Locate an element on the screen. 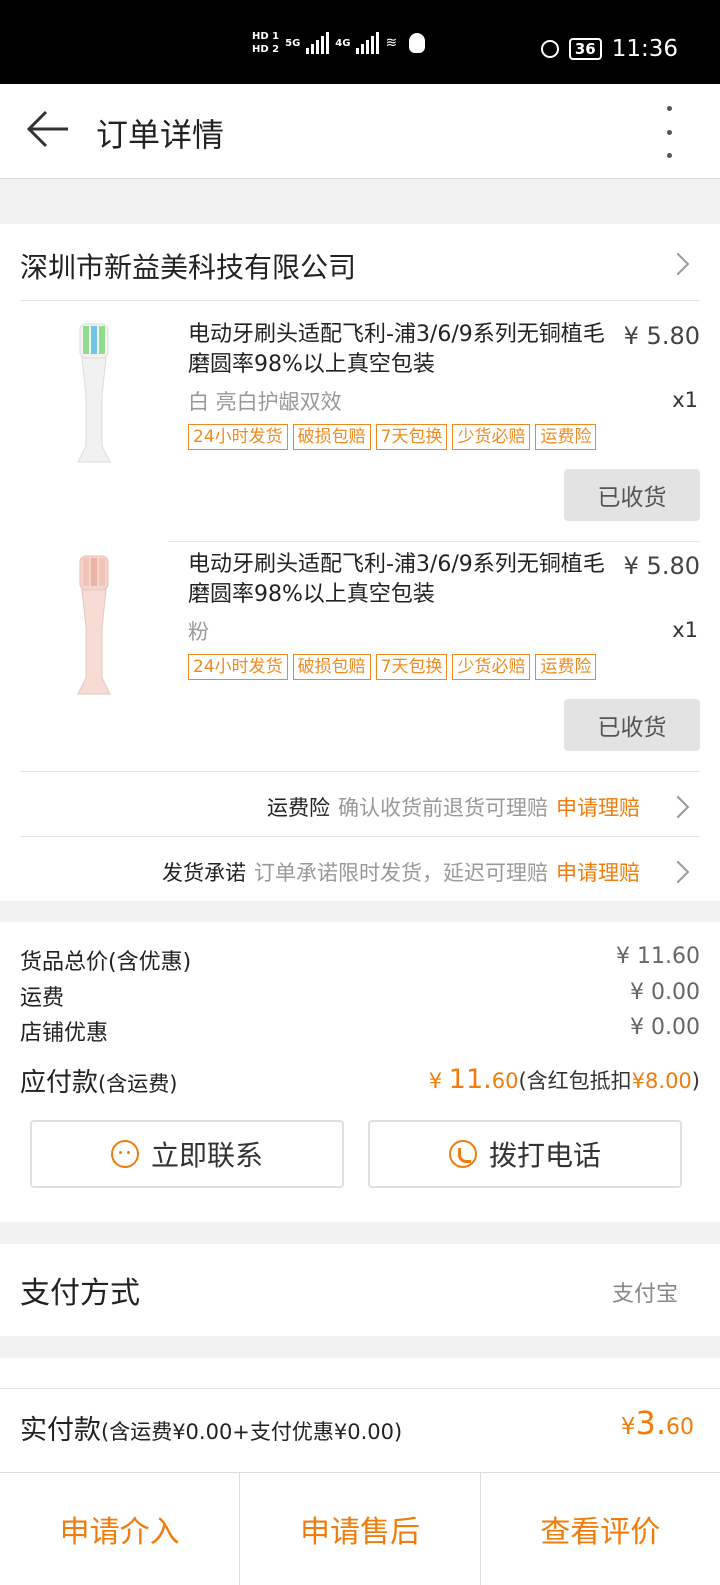  shop-name: 深圳市新益美科技有限公司 is located at coordinates (188, 266).